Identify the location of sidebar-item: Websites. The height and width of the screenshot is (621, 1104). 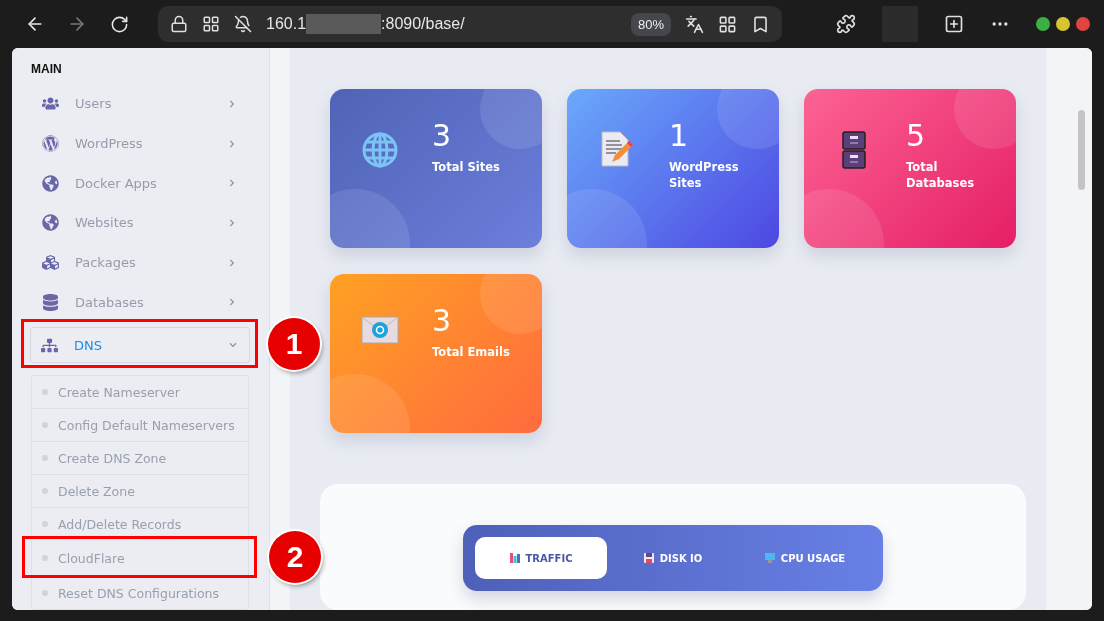
(140, 223).